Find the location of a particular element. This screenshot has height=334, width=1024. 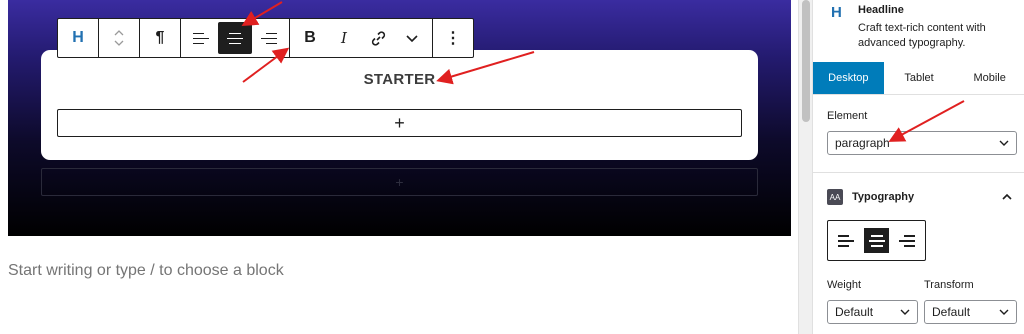

bold-icon: B is located at coordinates (310, 37).